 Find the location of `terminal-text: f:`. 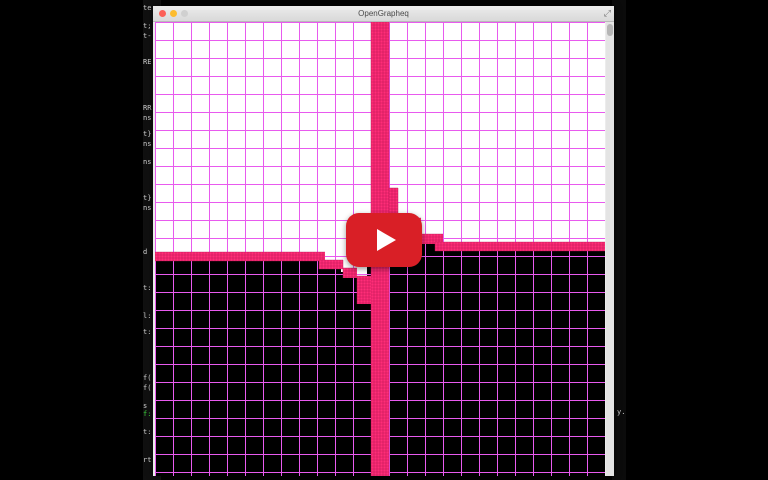

terminal-text: f: is located at coordinates (147, 414).